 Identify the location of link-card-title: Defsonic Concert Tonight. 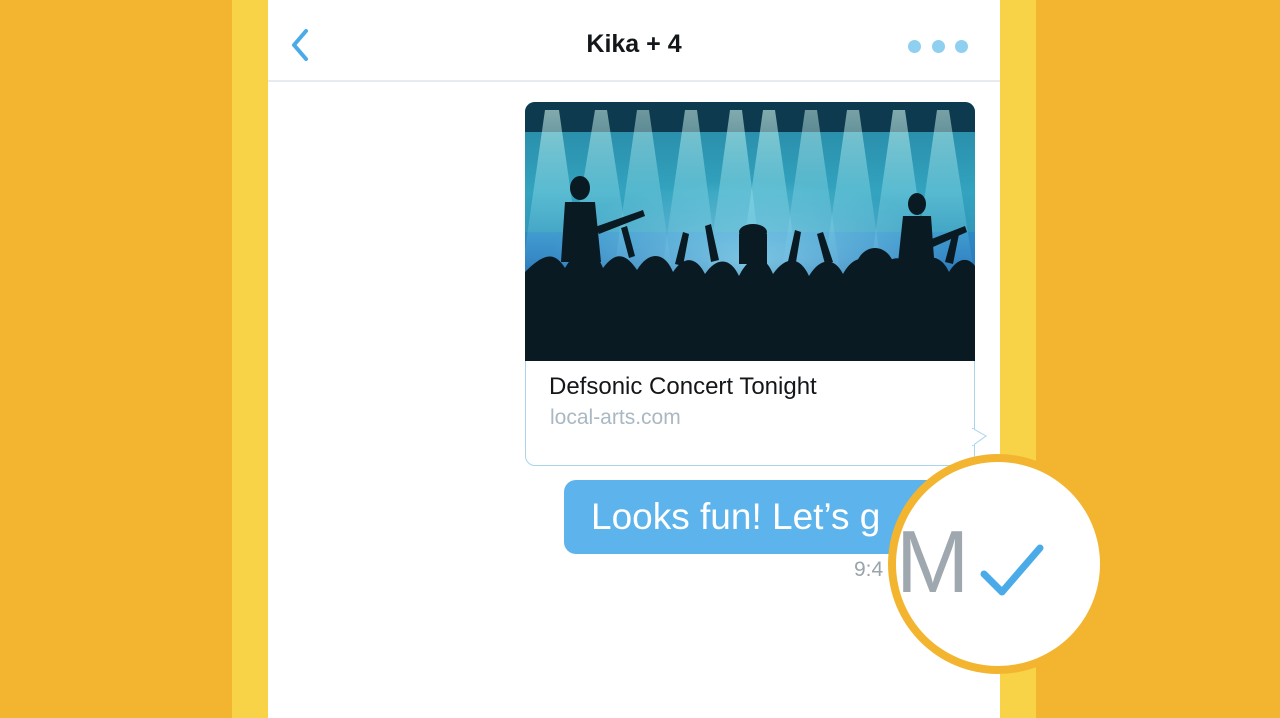
(683, 386).